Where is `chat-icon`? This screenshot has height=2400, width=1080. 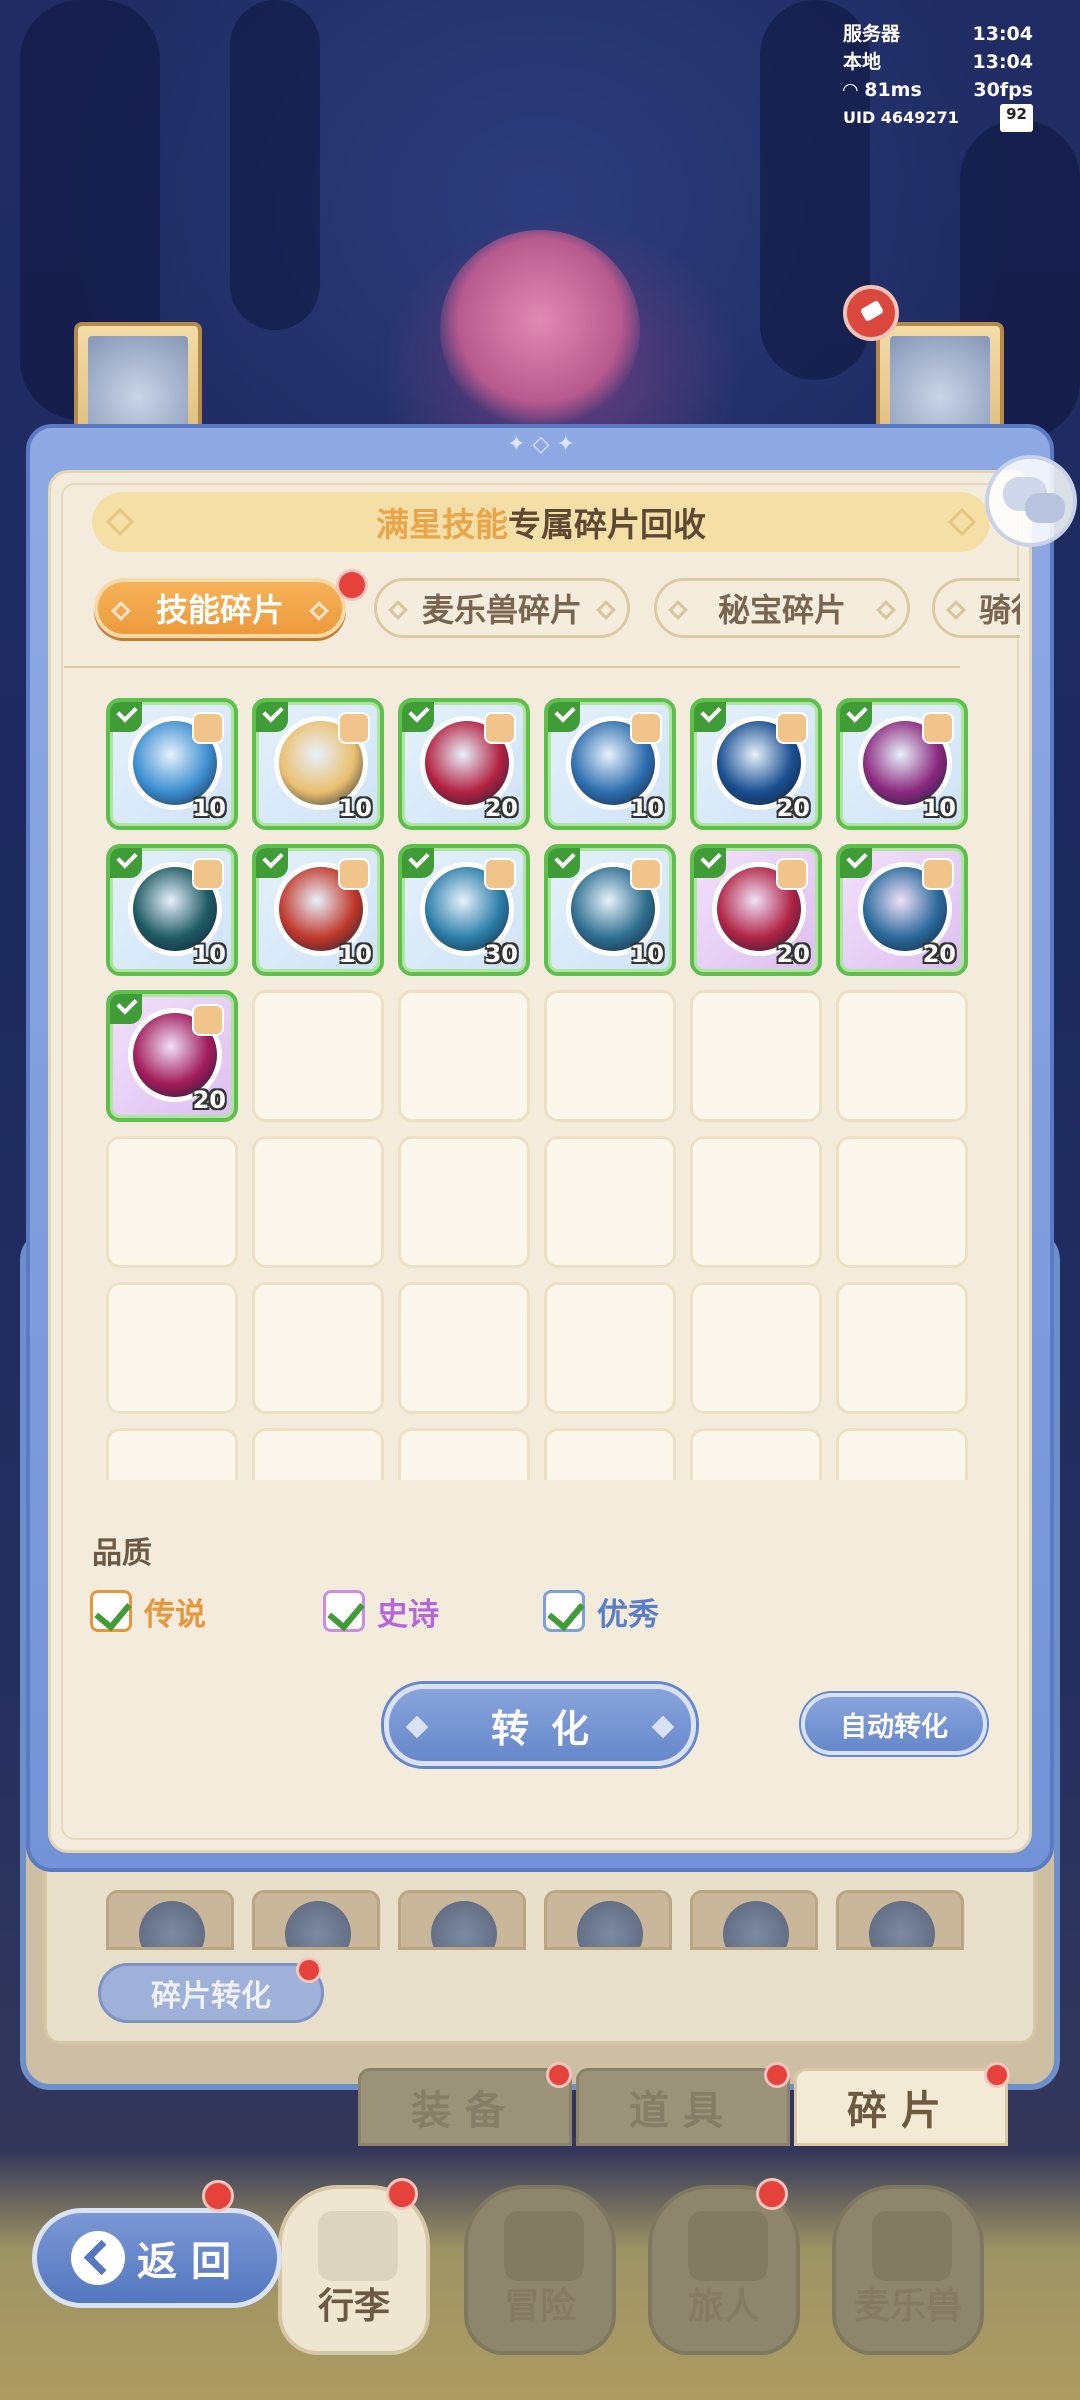
chat-icon is located at coordinates (1031, 501).